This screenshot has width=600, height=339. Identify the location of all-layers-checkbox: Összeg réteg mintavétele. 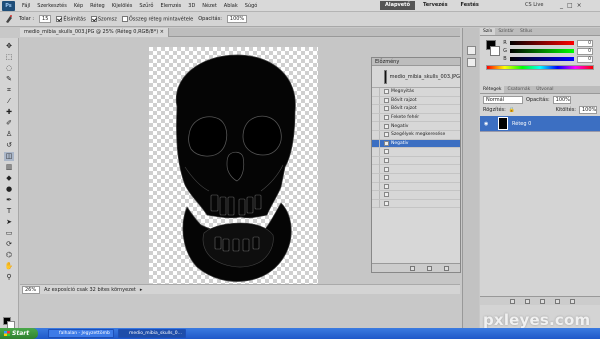
(157, 18).